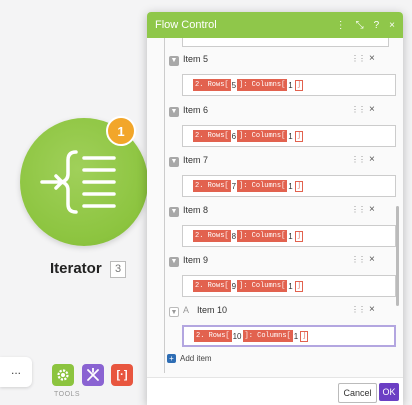  I want to click on item-label: Item 5, so click(196, 59).